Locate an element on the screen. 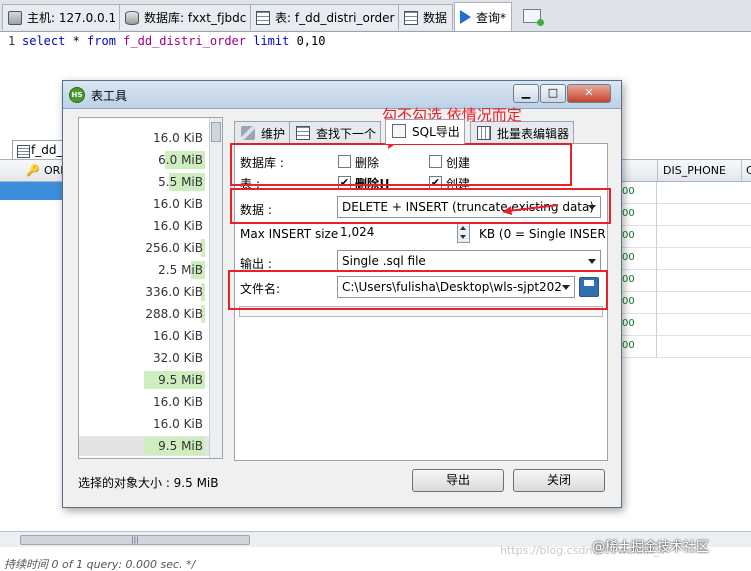  sql-file-icon is located at coordinates (399, 131).